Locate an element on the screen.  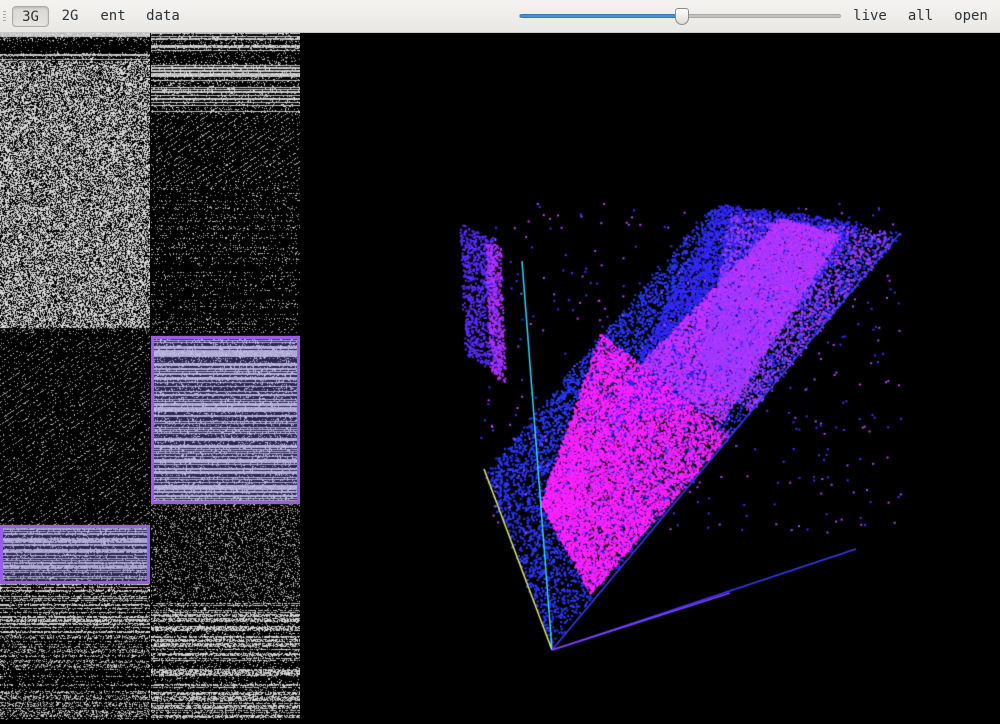
file-overview-canvas is located at coordinates (75, 376).